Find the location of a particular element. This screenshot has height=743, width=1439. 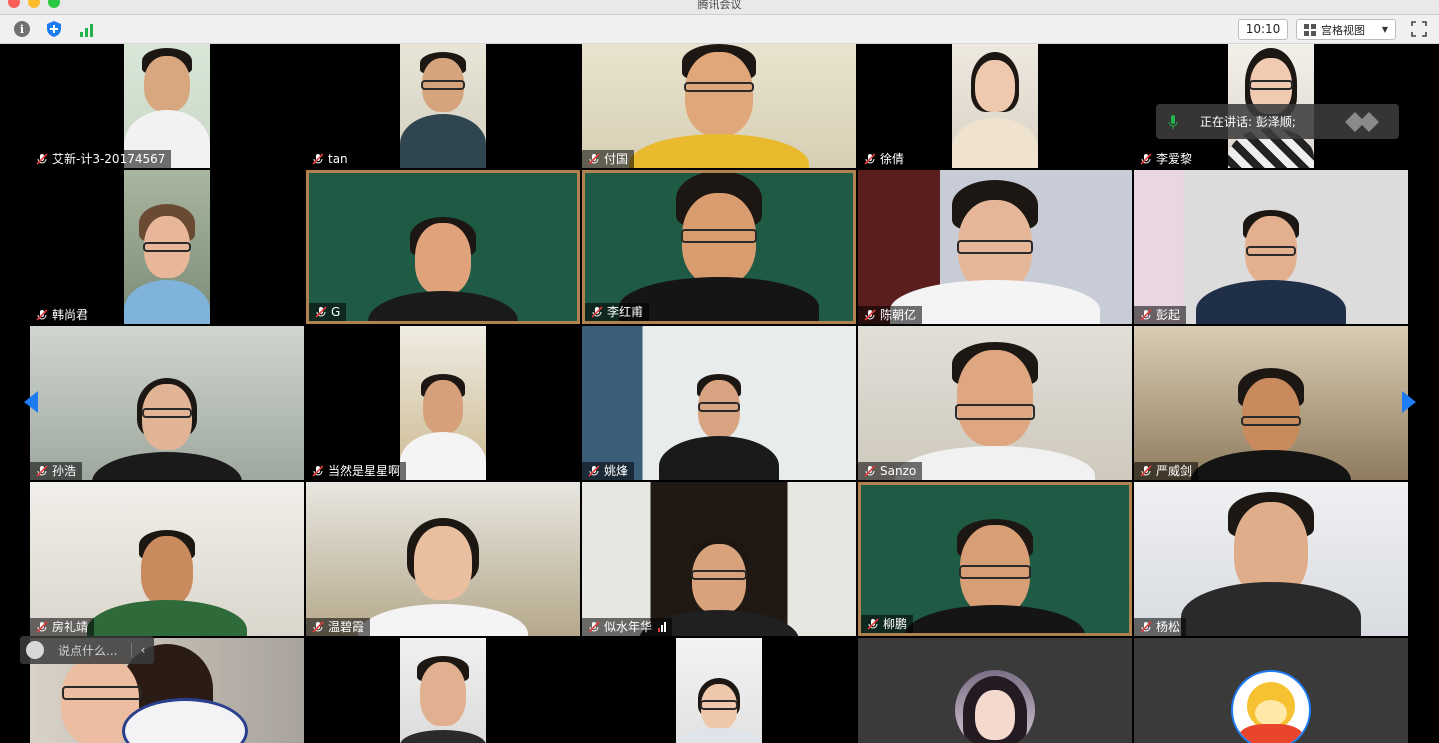

meeting-toolbar: i 10:10 宫格视图 ▼ is located at coordinates (719, 29).